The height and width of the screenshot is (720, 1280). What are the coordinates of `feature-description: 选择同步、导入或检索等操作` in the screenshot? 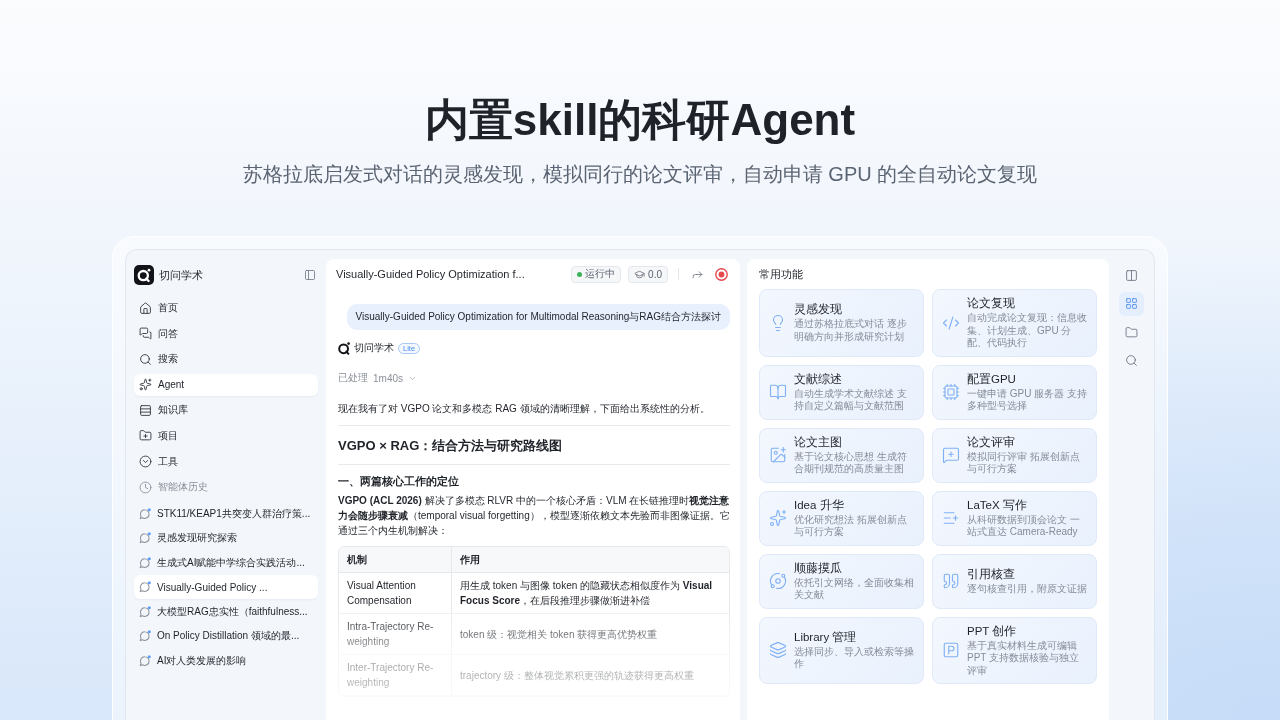 It's located at (854, 658).